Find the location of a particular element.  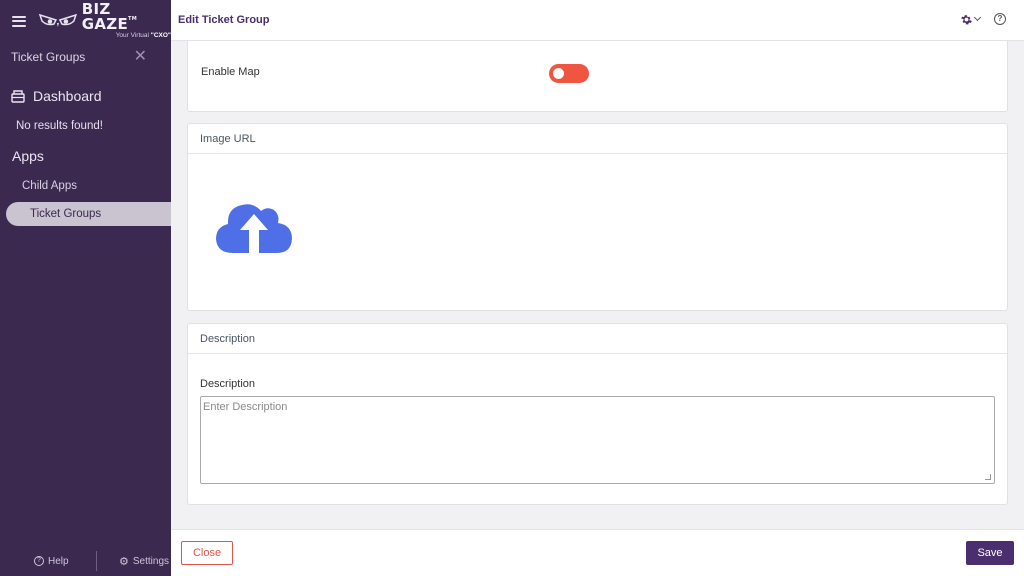

help-link: ? Help is located at coordinates (48, 561).